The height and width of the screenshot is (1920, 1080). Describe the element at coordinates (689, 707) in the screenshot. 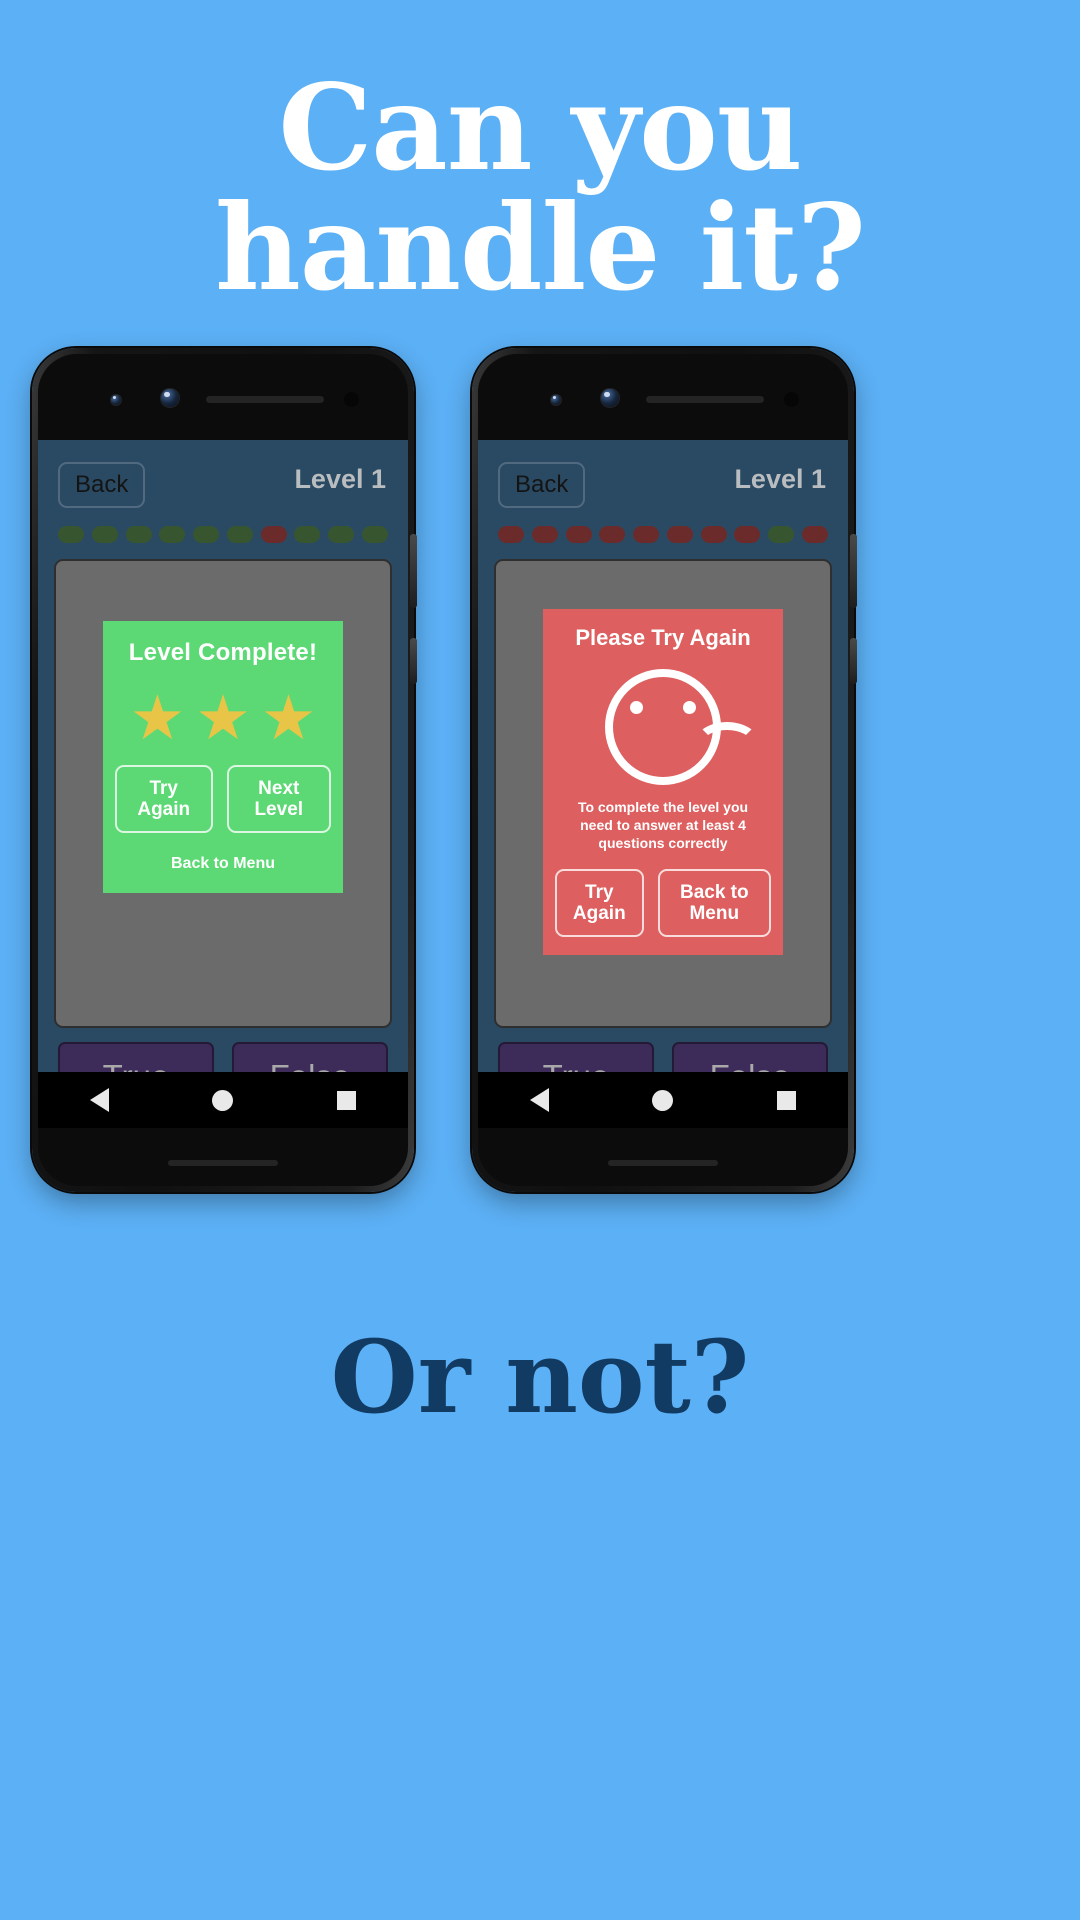

I see `sad-face-eye-right` at that location.